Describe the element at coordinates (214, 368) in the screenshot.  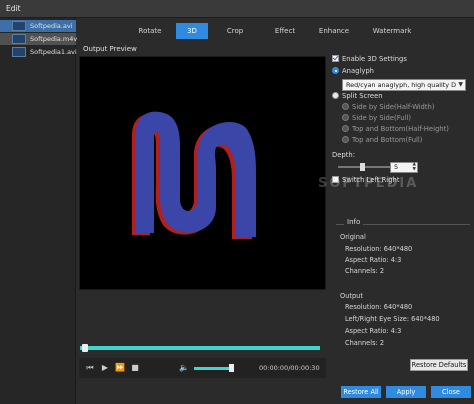
I see `volume-slider` at that location.